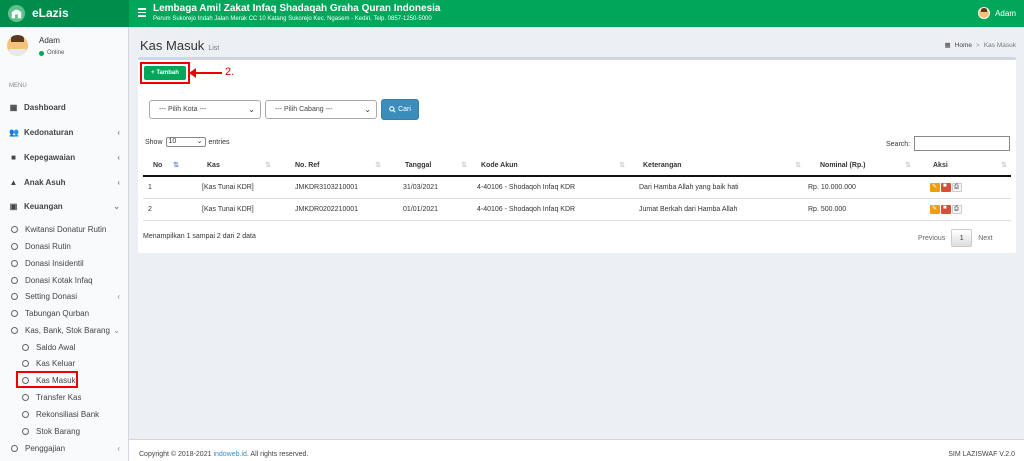 This screenshot has width=1024, height=461. What do you see at coordinates (64, 157) in the screenshot?
I see `sidebar-item-kepegawaian: ■ Kepegawaian ‹` at bounding box center [64, 157].